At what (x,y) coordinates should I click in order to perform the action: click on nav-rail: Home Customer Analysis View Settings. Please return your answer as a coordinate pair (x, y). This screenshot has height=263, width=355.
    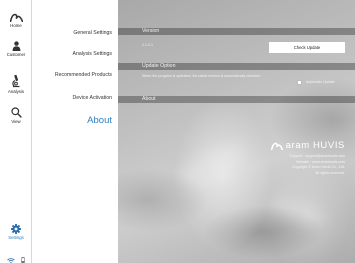
    Looking at the image, I should click on (16, 131).